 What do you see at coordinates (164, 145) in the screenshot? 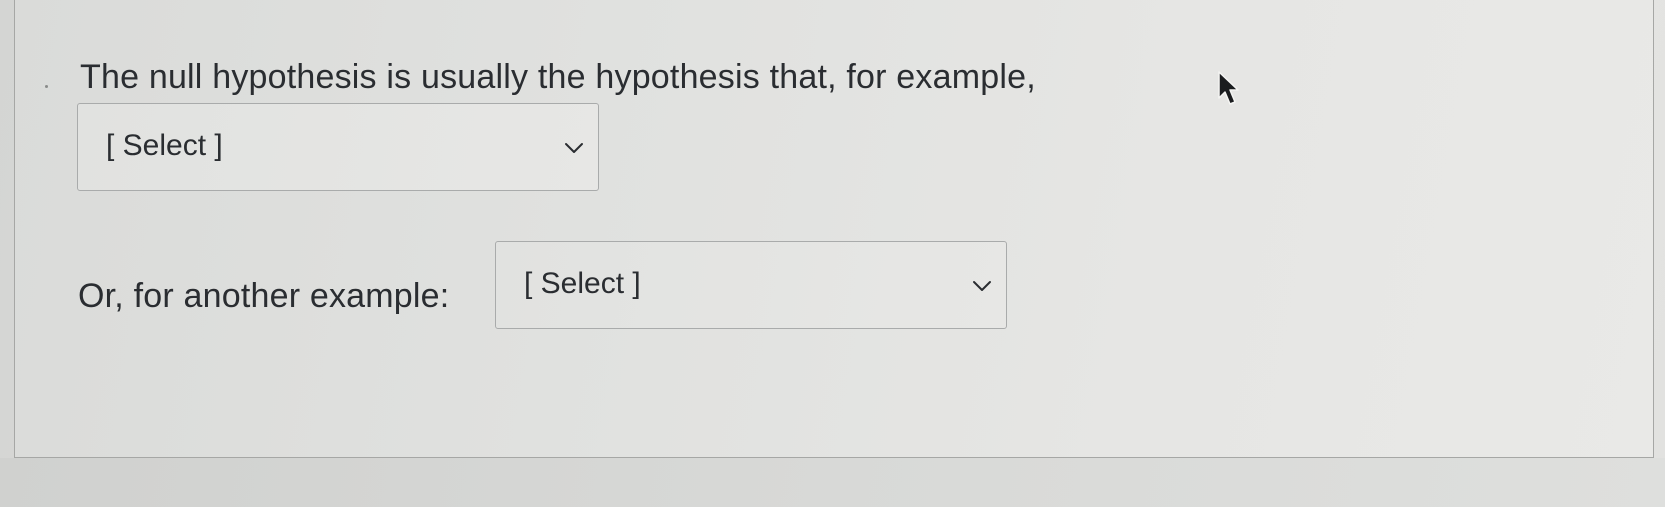
I see `answer-select-1-value: [ Select ]` at bounding box center [164, 145].